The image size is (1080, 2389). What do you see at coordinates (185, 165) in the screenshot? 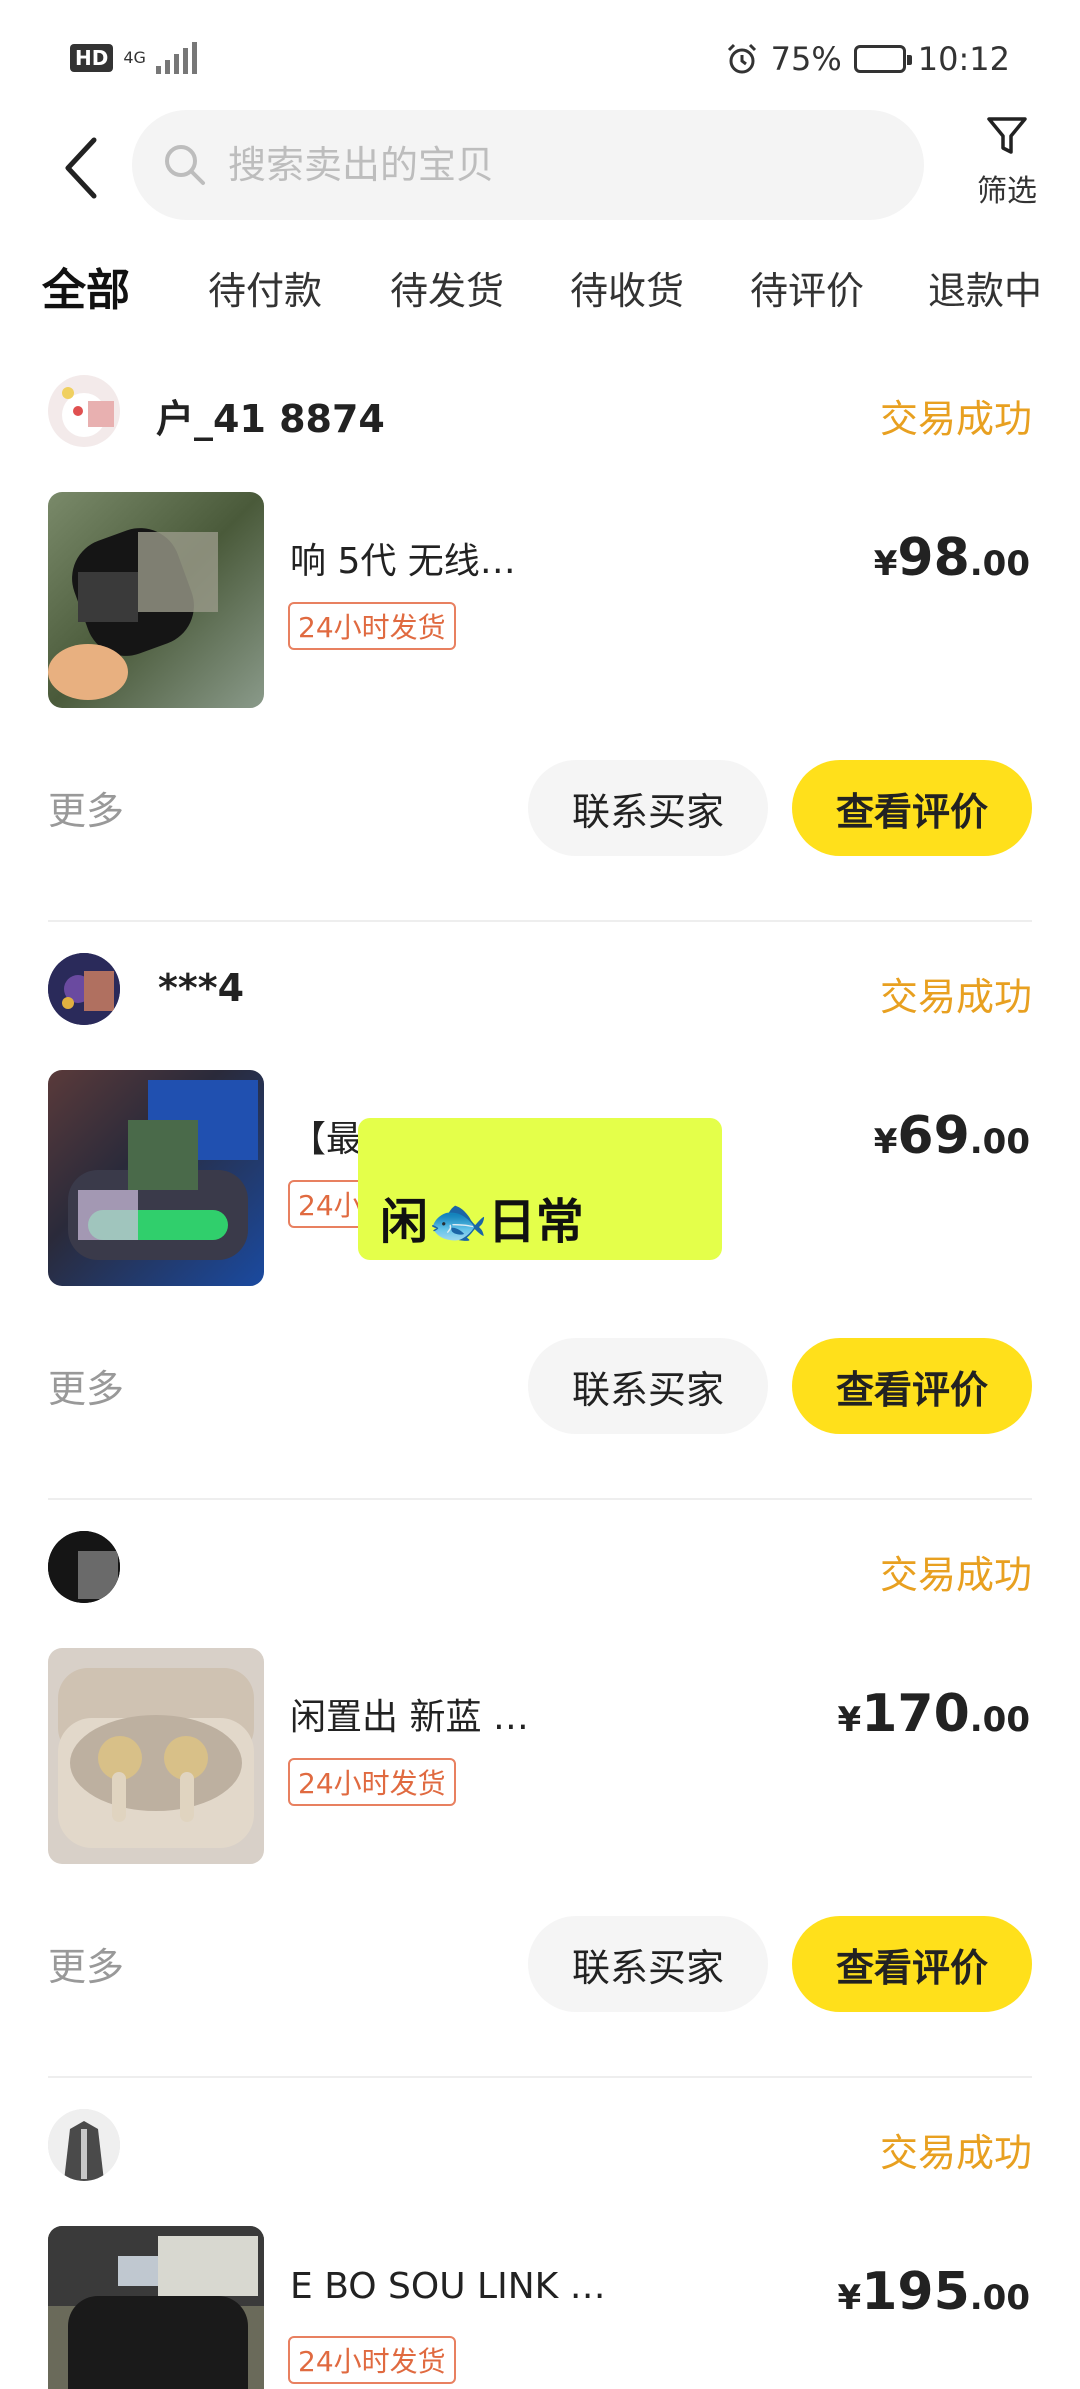
I see `search-icon` at bounding box center [185, 165].